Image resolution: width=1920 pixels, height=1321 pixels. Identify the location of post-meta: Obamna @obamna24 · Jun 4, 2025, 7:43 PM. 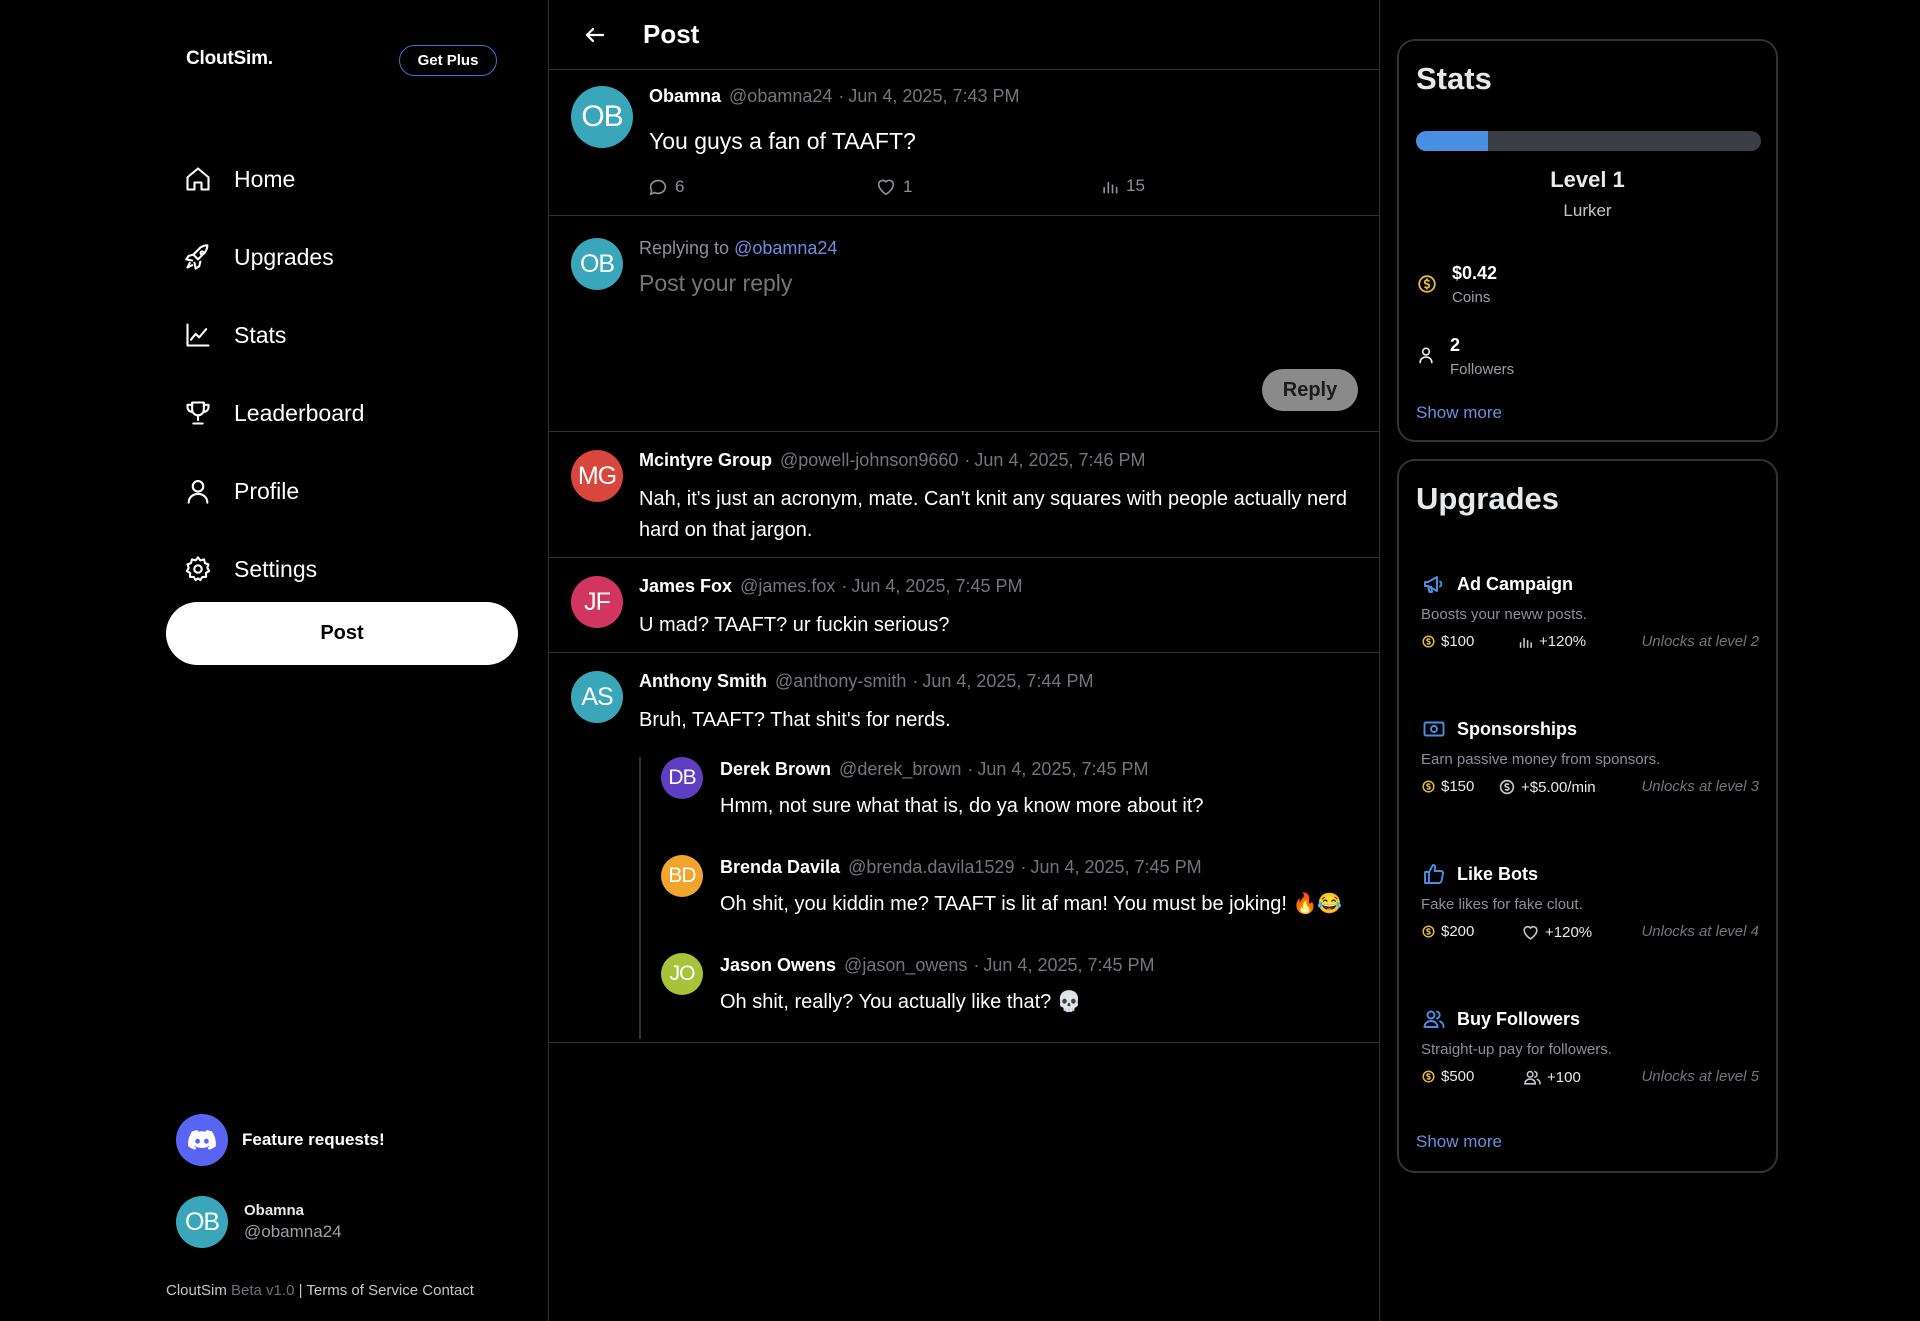
(834, 96).